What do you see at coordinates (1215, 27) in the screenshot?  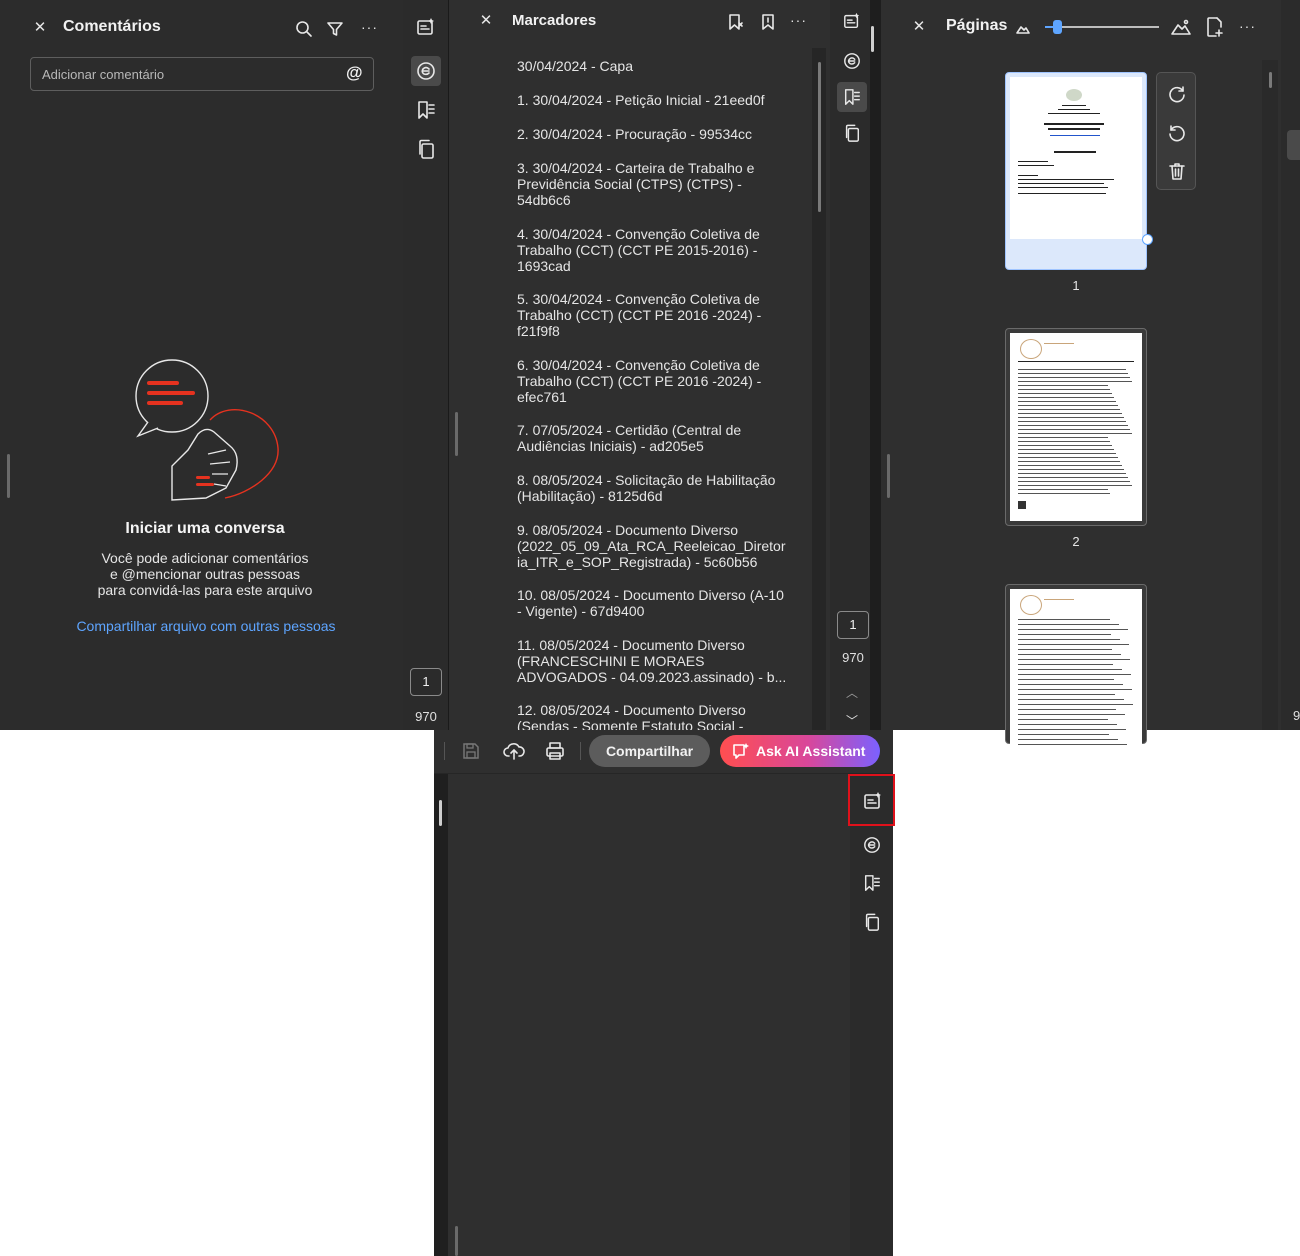 I see `insert-page-icon` at bounding box center [1215, 27].